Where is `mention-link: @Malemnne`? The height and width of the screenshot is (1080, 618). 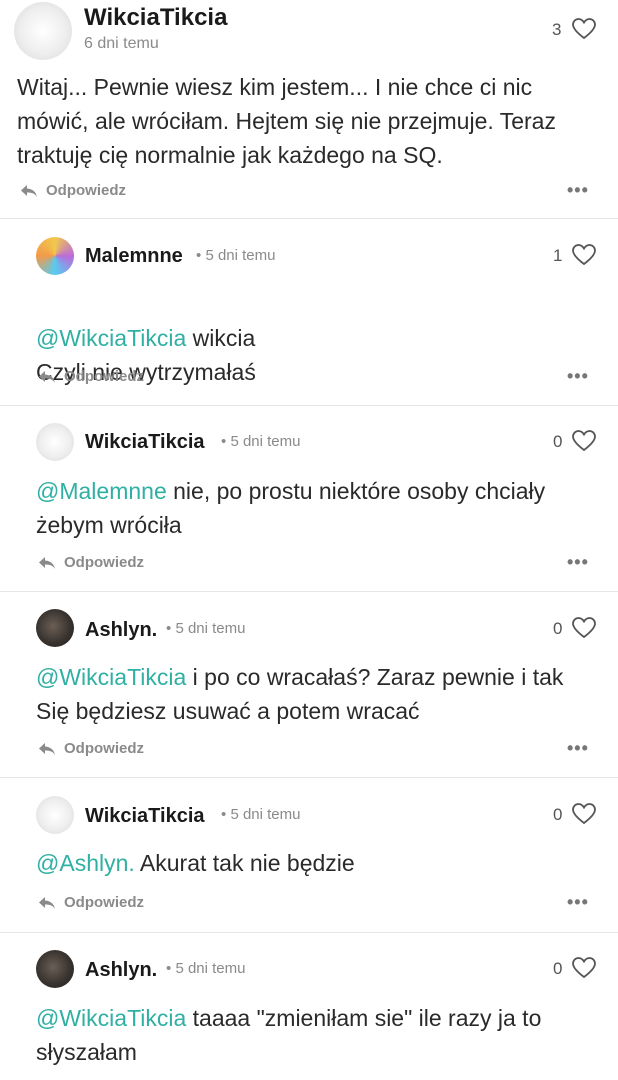
mention-link: @Malemnne is located at coordinates (101, 491).